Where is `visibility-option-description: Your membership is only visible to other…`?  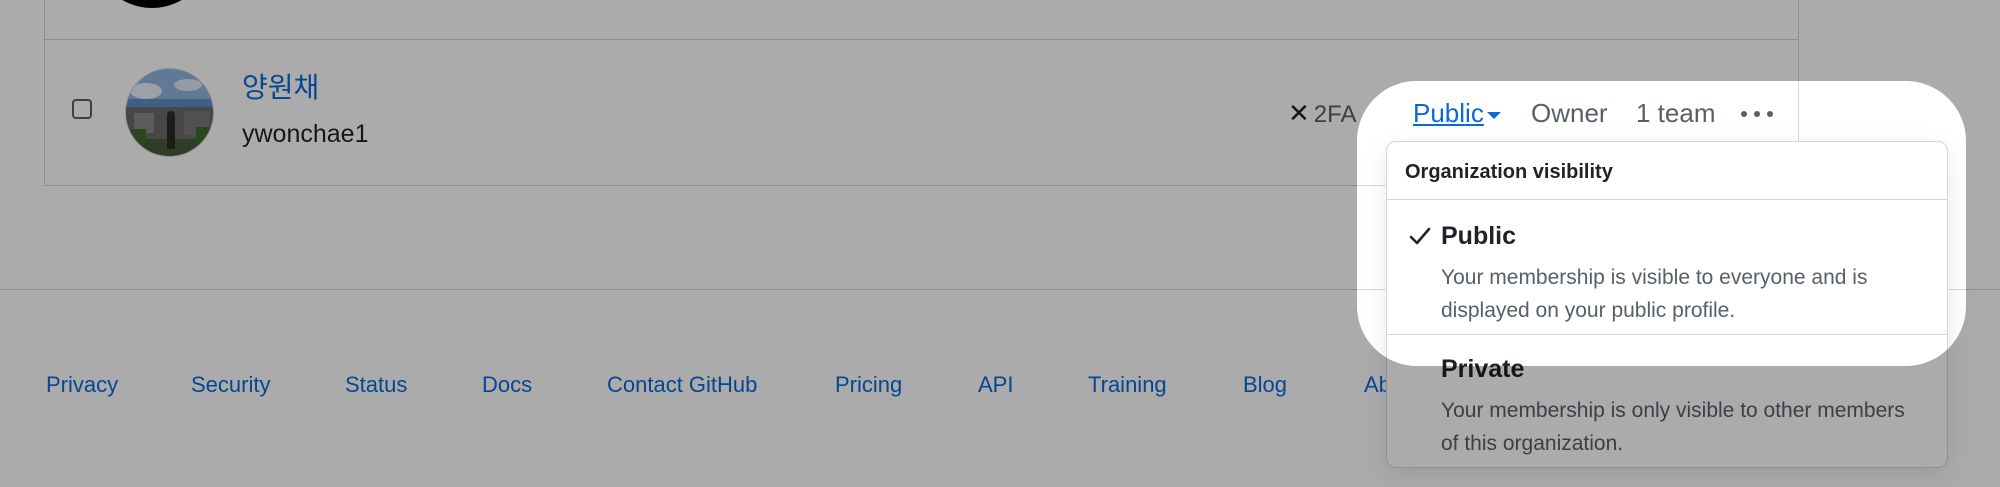 visibility-option-description: Your membership is only visible to other… is located at coordinates (1673, 427).